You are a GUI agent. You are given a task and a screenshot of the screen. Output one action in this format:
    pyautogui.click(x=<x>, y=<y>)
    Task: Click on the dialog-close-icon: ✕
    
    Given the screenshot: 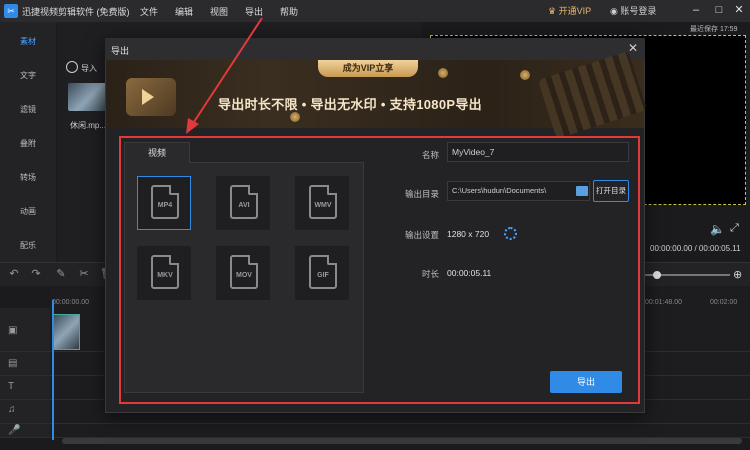 What is the action you would take?
    pyautogui.click(x=633, y=48)
    